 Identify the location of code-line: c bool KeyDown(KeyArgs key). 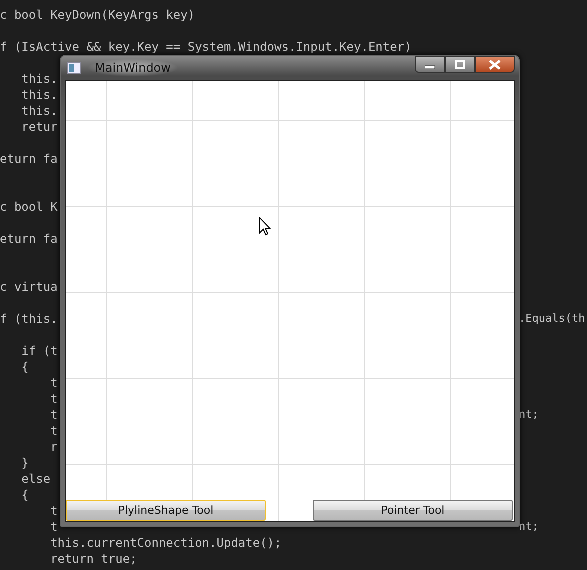
(98, 15).